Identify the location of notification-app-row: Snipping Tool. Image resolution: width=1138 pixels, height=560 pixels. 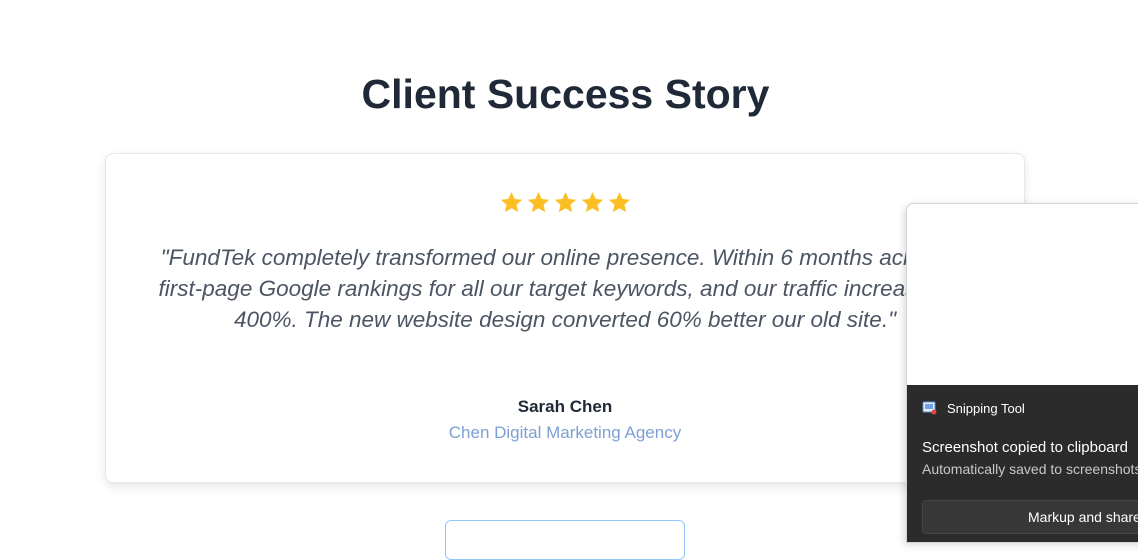
(973, 408).